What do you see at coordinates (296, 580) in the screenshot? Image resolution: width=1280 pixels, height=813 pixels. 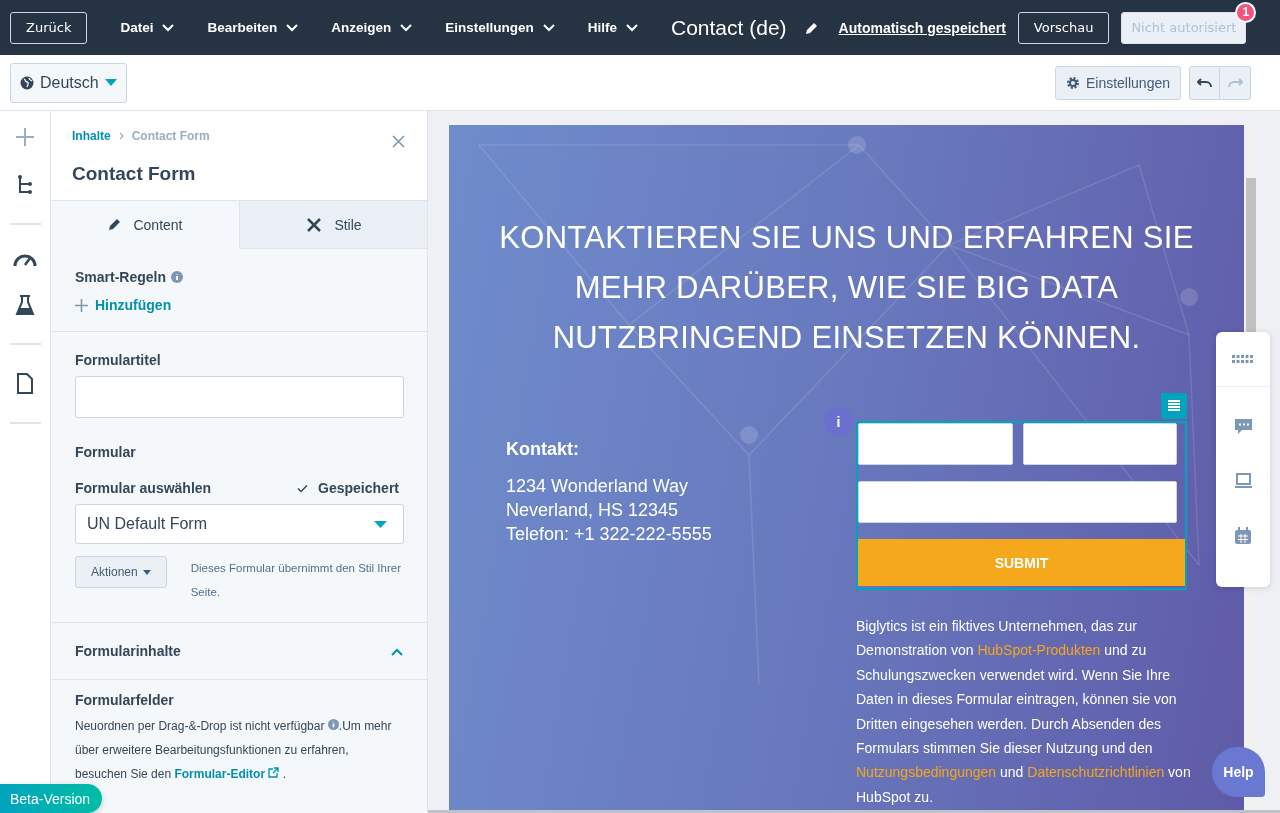 I see `style-note: Dieses Formular übernimmt den Stil Ihrer Seite.` at bounding box center [296, 580].